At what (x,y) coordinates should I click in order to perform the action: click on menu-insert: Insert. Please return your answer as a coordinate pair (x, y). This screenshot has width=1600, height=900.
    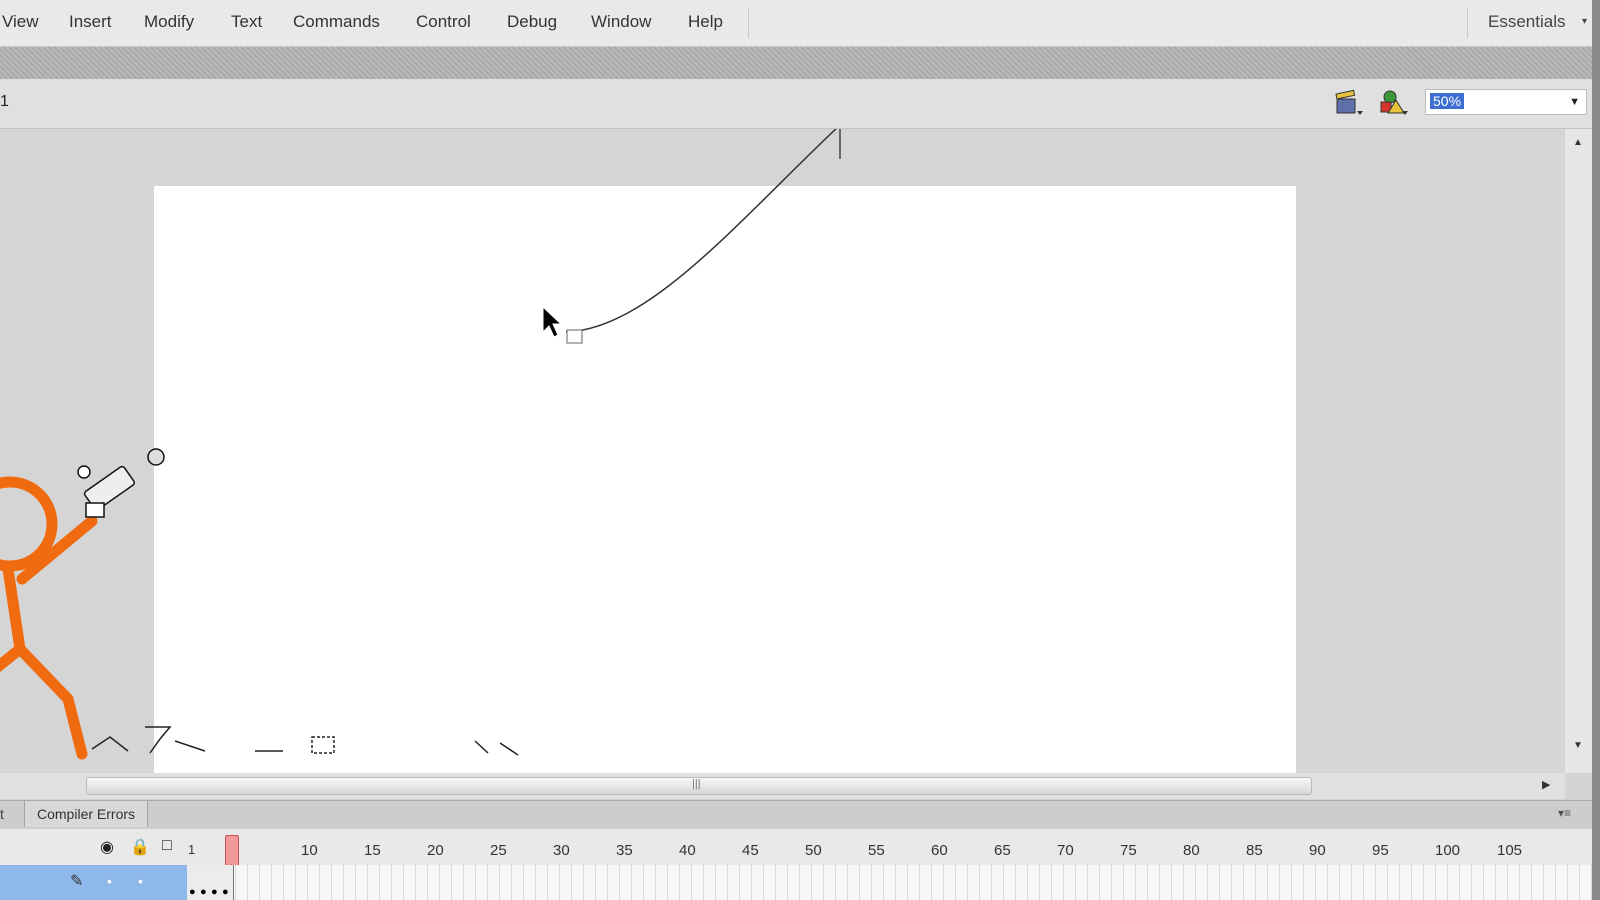
    Looking at the image, I should click on (90, 22).